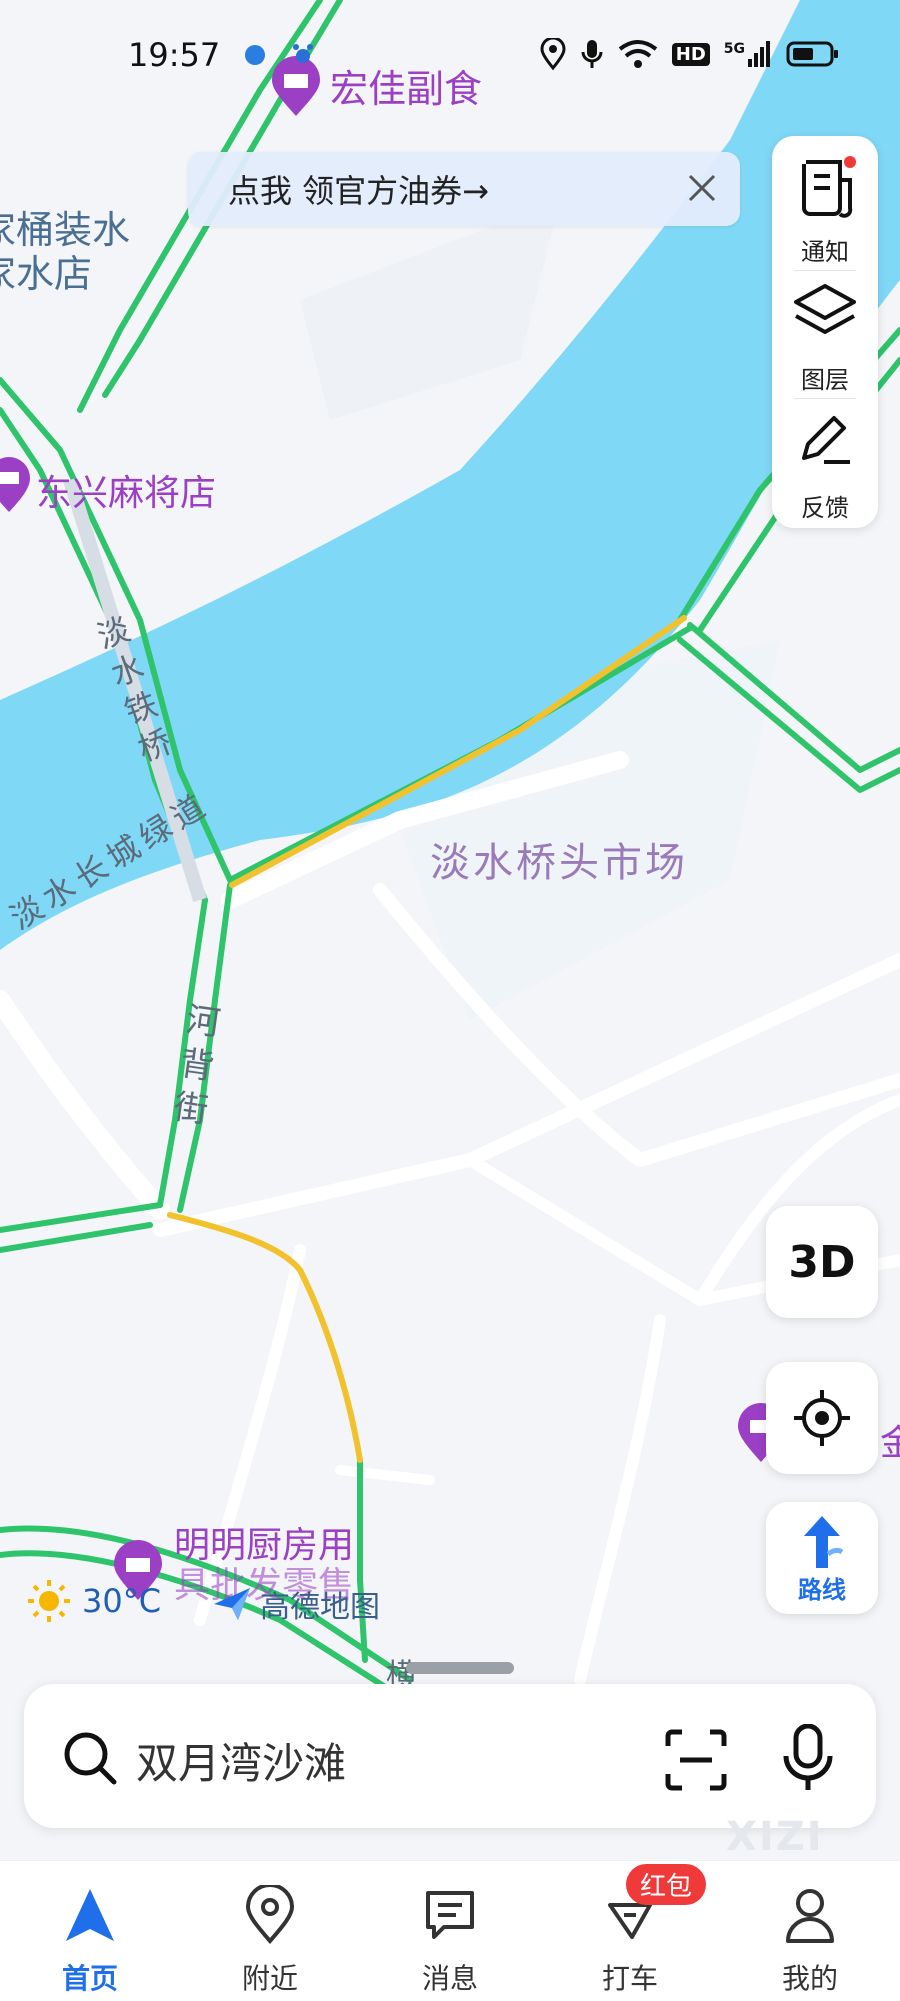  Describe the element at coordinates (775, 1837) in the screenshot. I see `watermark: XIZI` at that location.